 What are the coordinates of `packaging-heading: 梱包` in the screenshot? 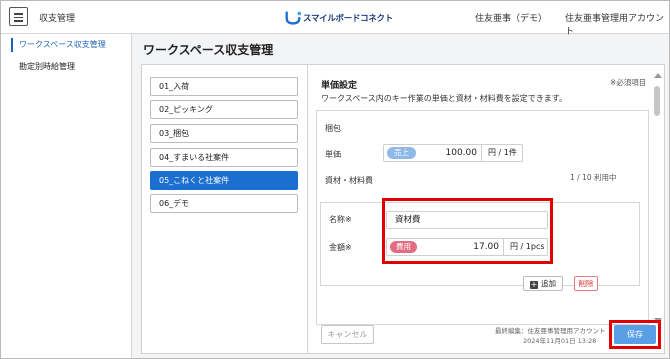 It's located at (333, 128).